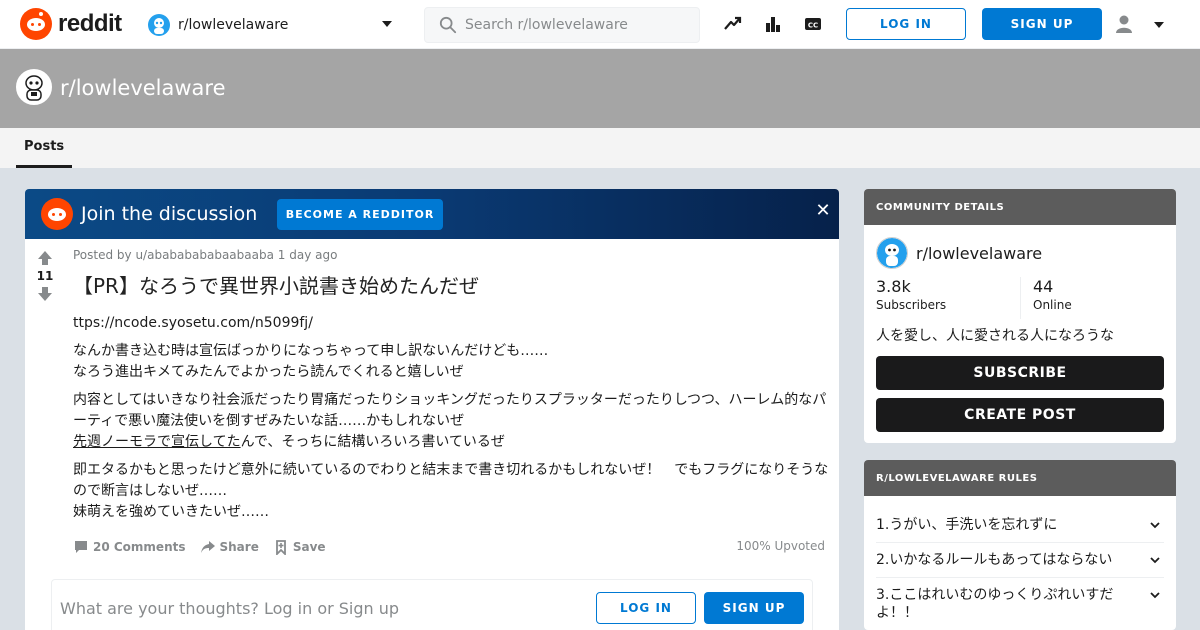 The width and height of the screenshot is (1200, 630). What do you see at coordinates (90, 23) in the screenshot?
I see `logo-text: reddit` at bounding box center [90, 23].